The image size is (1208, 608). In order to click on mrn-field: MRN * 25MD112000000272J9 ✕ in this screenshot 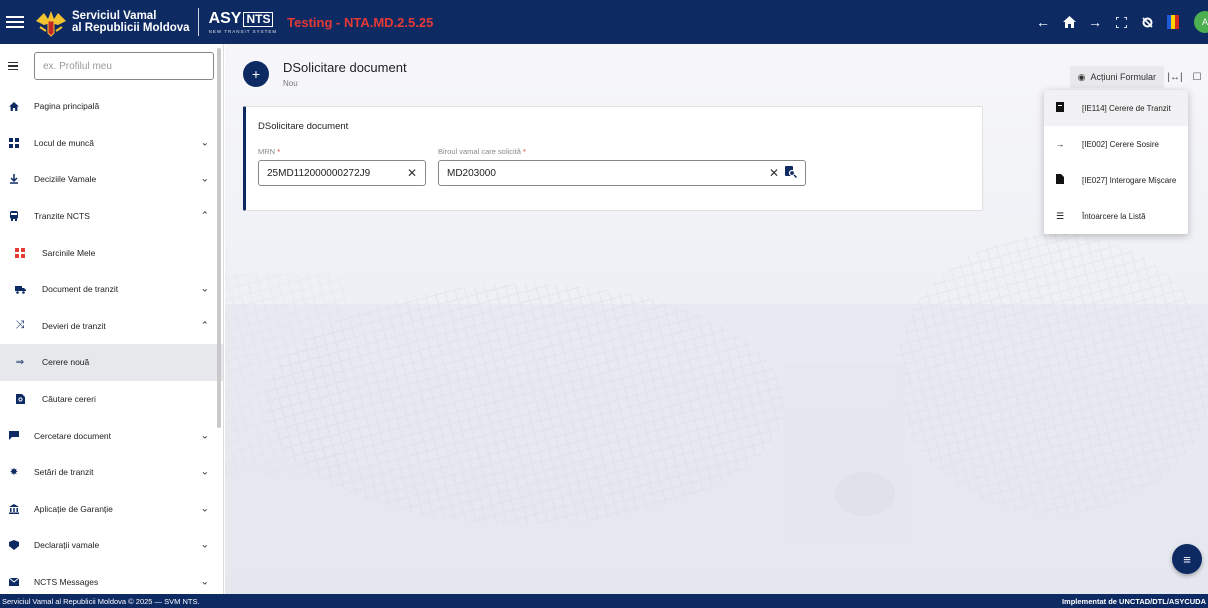, I will do `click(342, 166)`.